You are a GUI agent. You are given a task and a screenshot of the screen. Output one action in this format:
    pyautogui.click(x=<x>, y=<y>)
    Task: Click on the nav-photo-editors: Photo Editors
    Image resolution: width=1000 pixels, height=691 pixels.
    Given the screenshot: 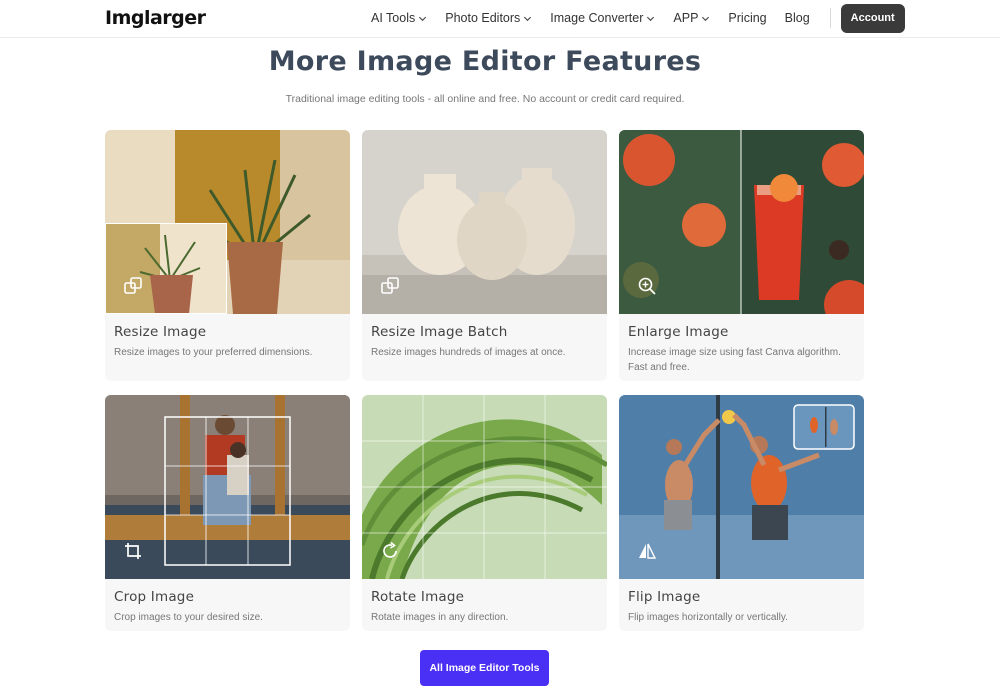 What is the action you would take?
    pyautogui.click(x=488, y=18)
    